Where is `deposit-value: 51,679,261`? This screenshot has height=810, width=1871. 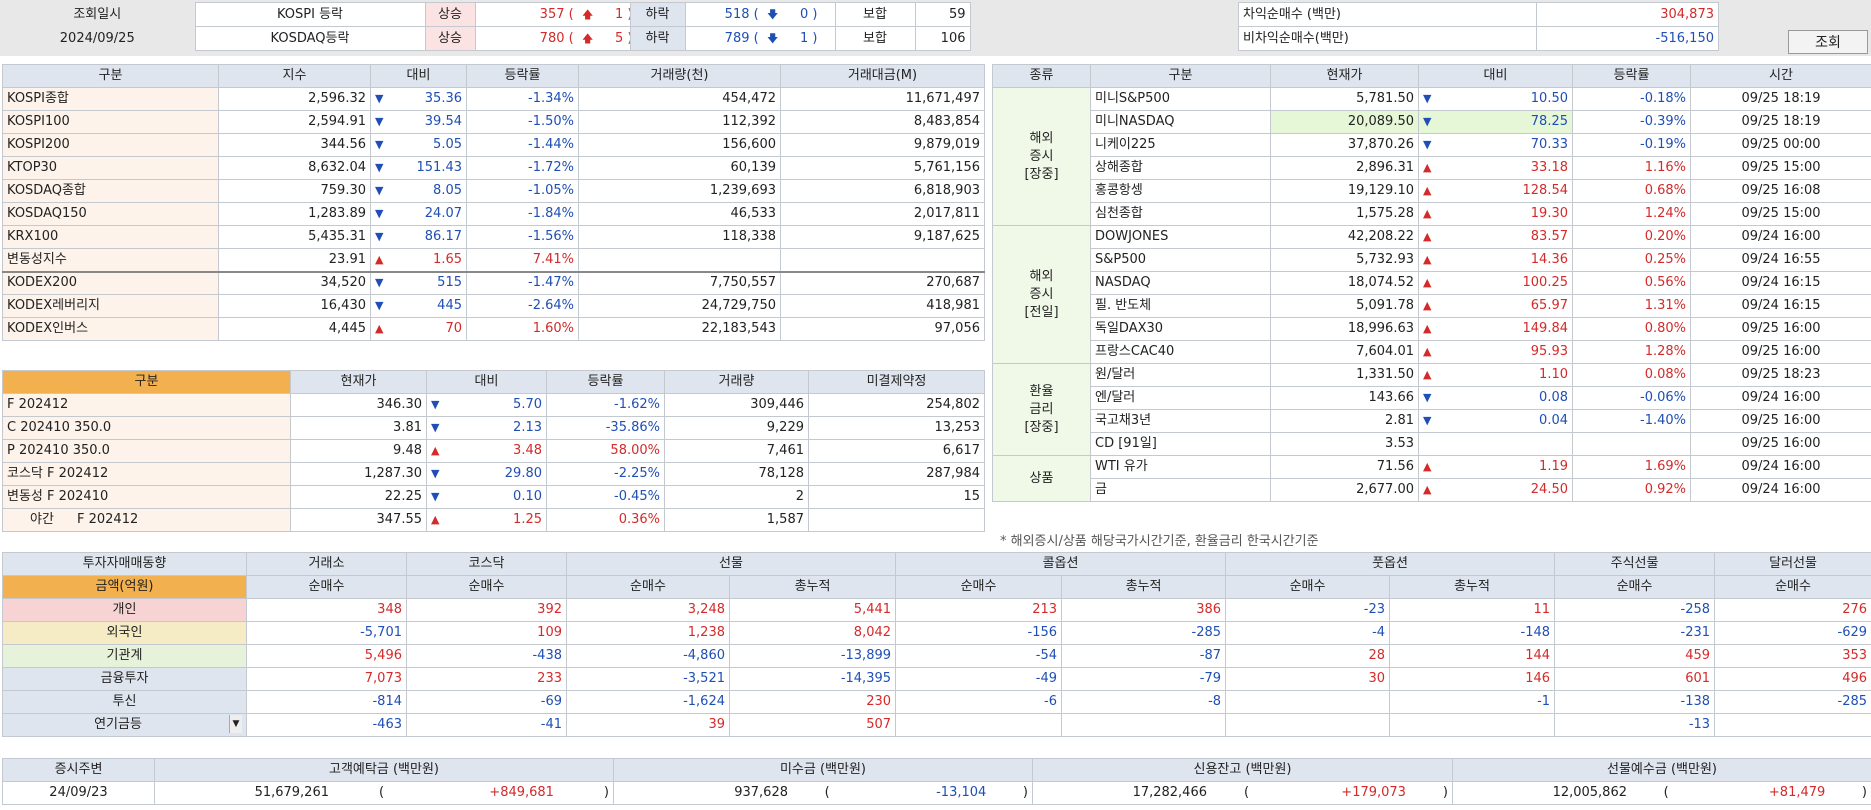
deposit-value: 51,679,261 is located at coordinates (291, 792).